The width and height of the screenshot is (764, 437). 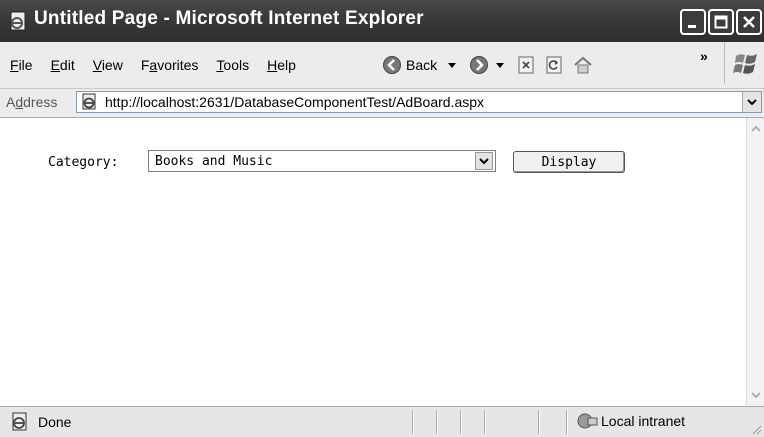 I want to click on category-select-value: Books and Music, so click(x=214, y=161).